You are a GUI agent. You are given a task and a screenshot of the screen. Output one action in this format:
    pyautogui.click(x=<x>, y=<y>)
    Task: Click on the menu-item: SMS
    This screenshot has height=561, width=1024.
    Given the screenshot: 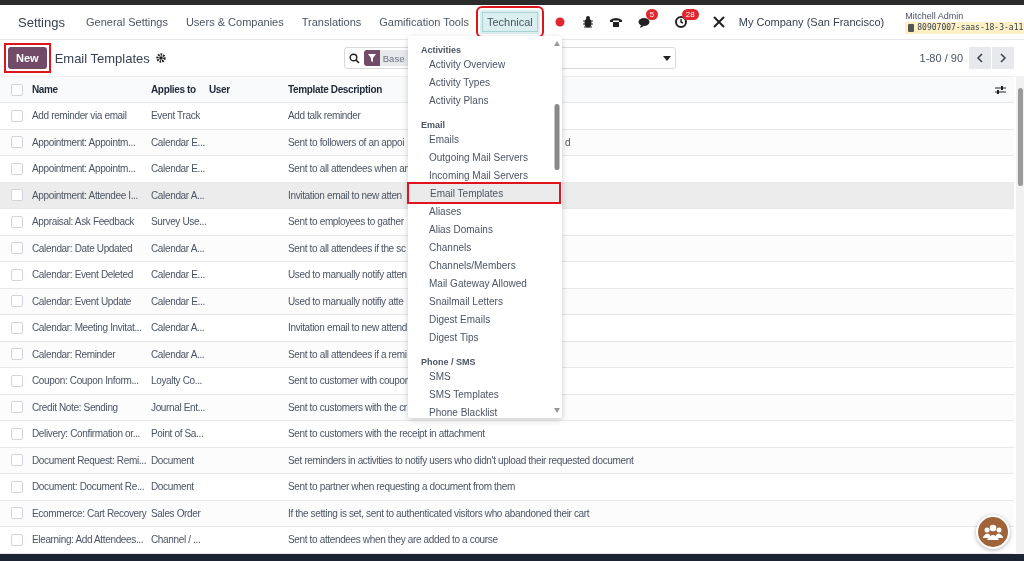 What is the action you would take?
    pyautogui.click(x=477, y=376)
    